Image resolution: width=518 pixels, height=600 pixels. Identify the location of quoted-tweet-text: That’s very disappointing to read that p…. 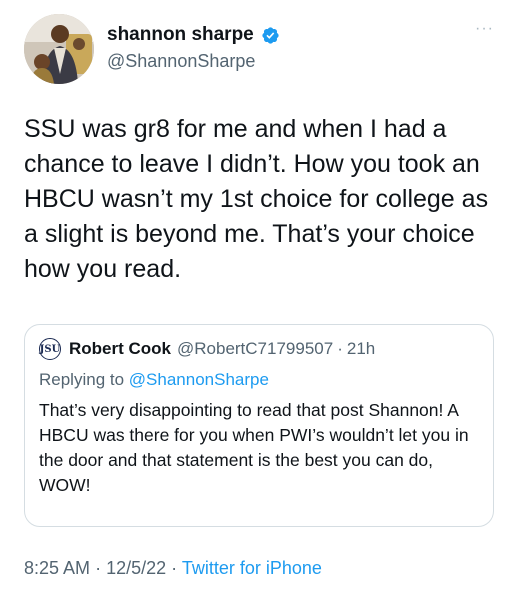
(254, 447).